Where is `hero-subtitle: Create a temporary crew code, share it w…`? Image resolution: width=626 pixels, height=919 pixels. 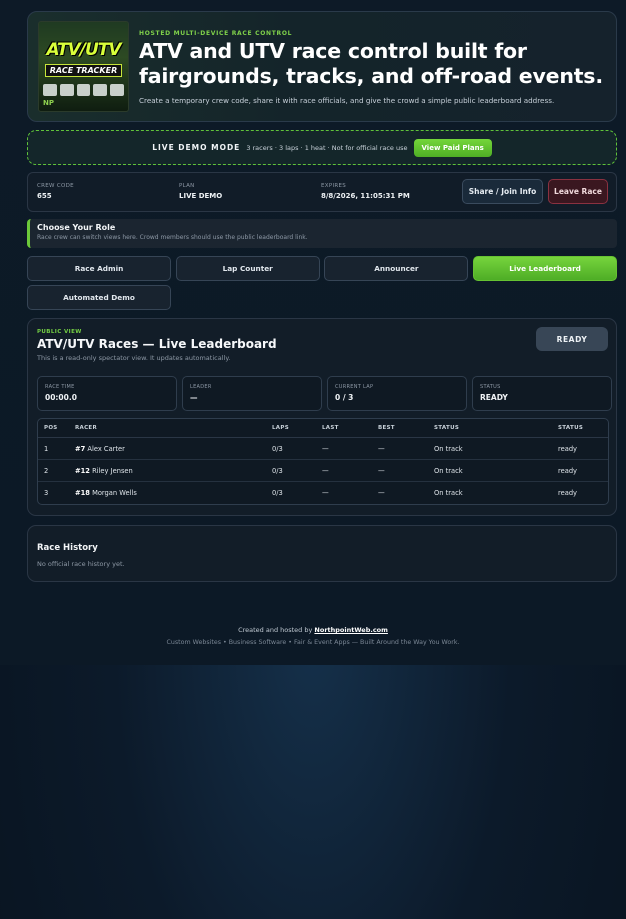 hero-subtitle: Create a temporary crew code, share it w… is located at coordinates (347, 100).